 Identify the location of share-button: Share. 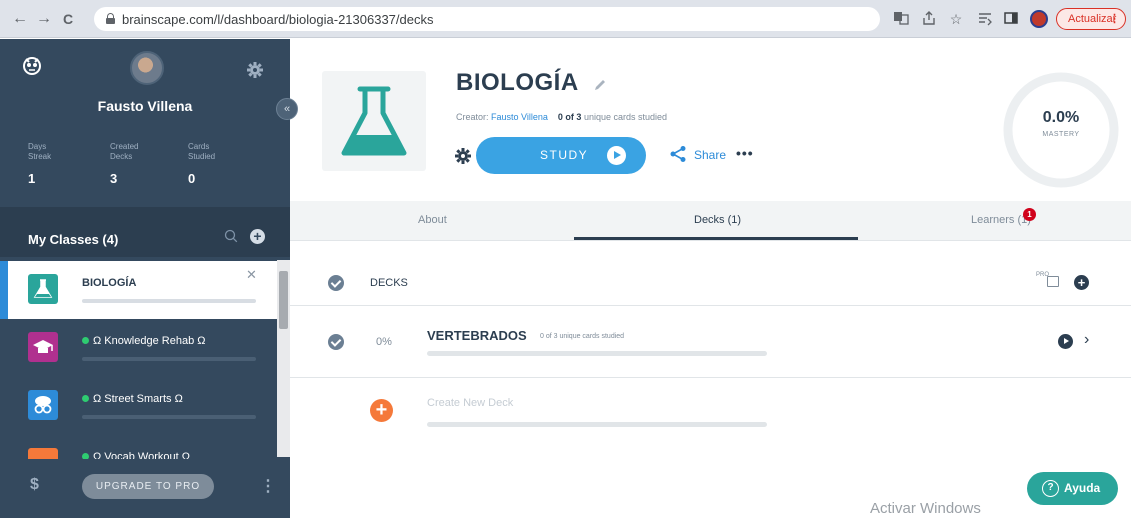
(710, 155).